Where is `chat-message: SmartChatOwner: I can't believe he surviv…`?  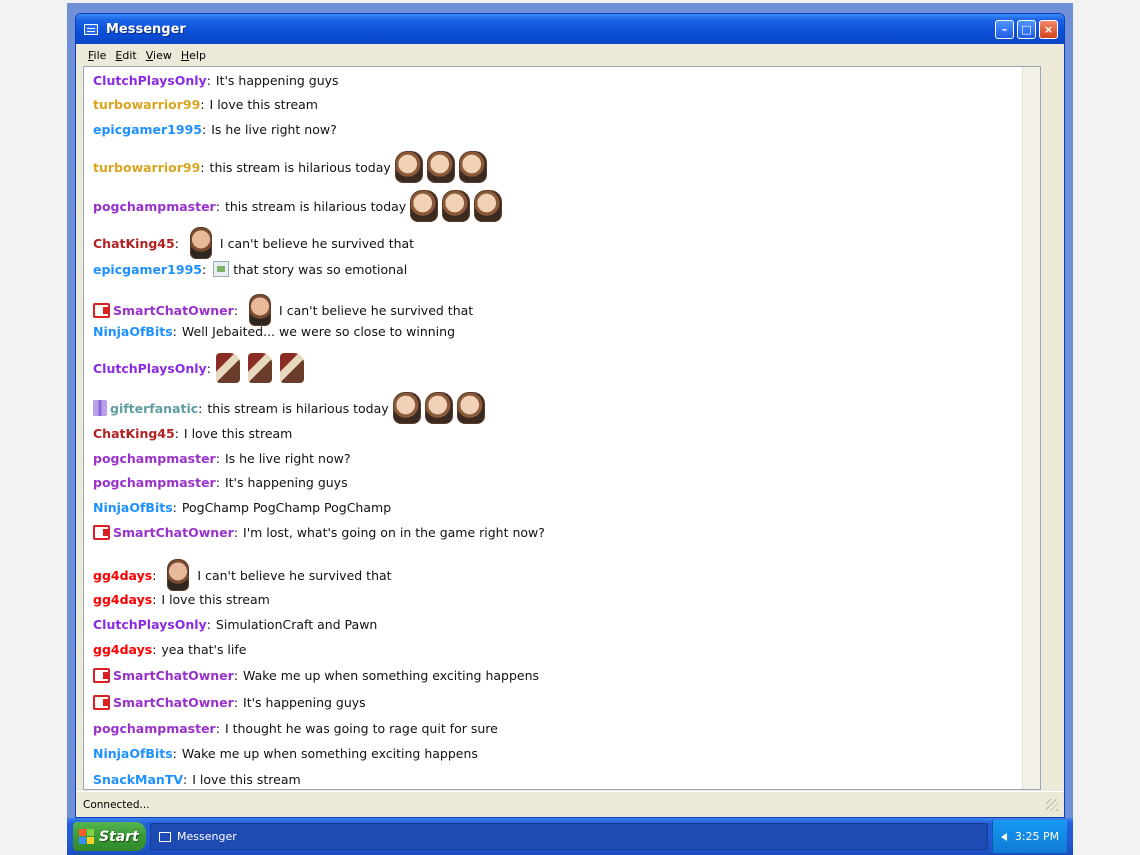 chat-message: SmartChatOwner: I can't believe he surviv… is located at coordinates (283, 310).